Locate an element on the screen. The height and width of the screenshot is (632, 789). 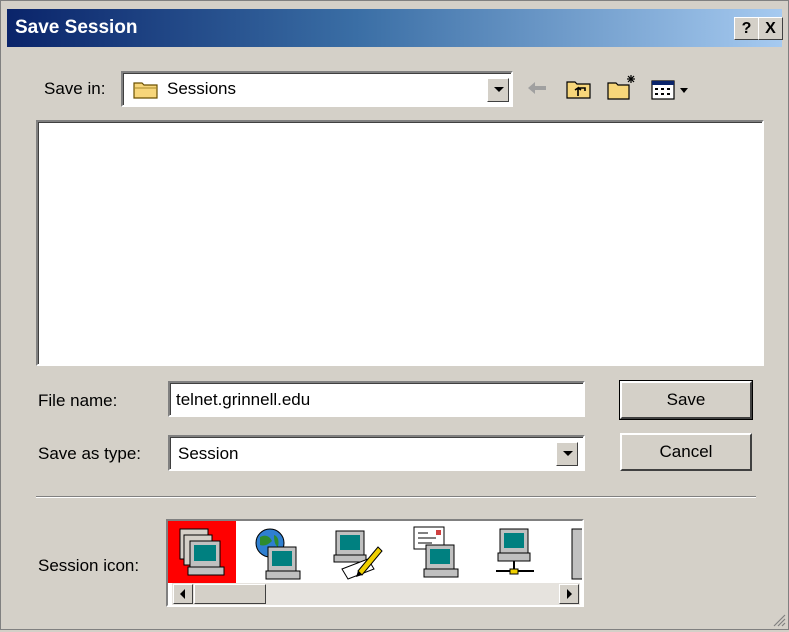
back-arrow-icon is located at coordinates (537, 90).